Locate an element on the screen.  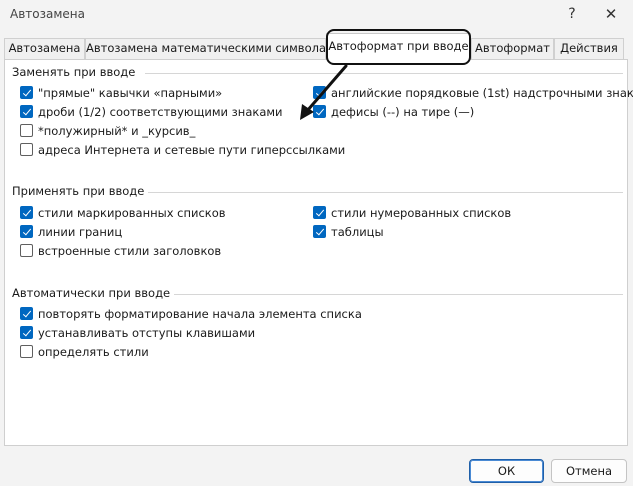
option-label: устанавливать отступы клавишами is located at coordinates (147, 333).